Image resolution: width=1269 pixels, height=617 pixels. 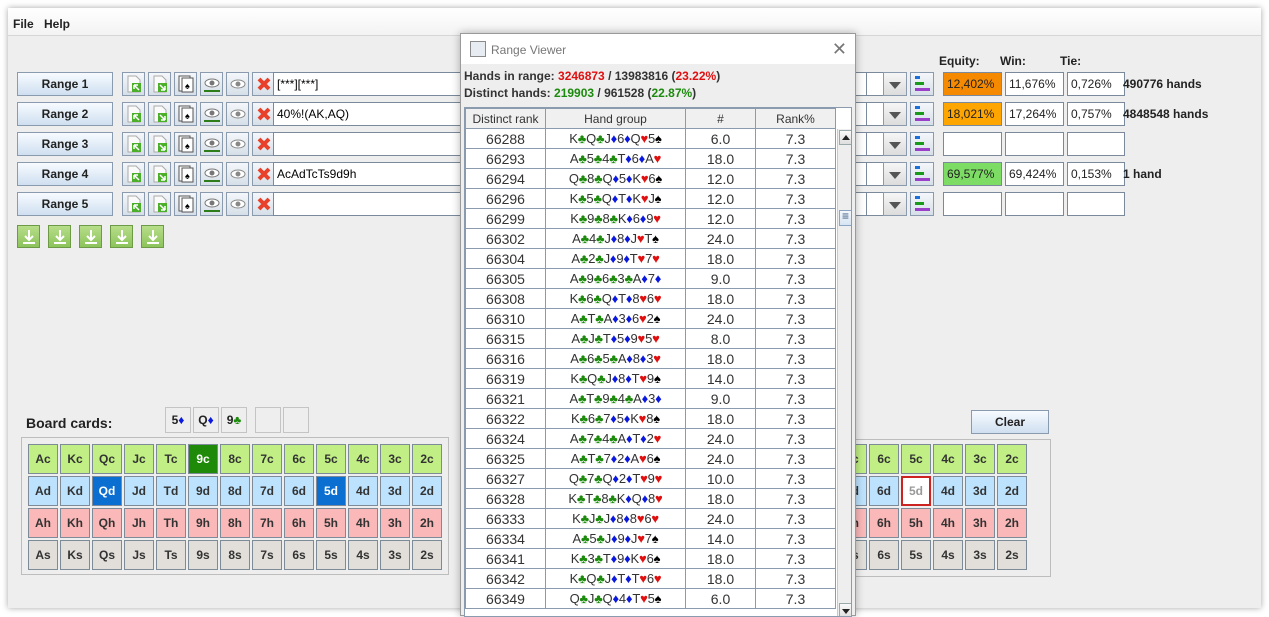 What do you see at coordinates (75, 523) in the screenshot?
I see `card-Kh: Kh` at bounding box center [75, 523].